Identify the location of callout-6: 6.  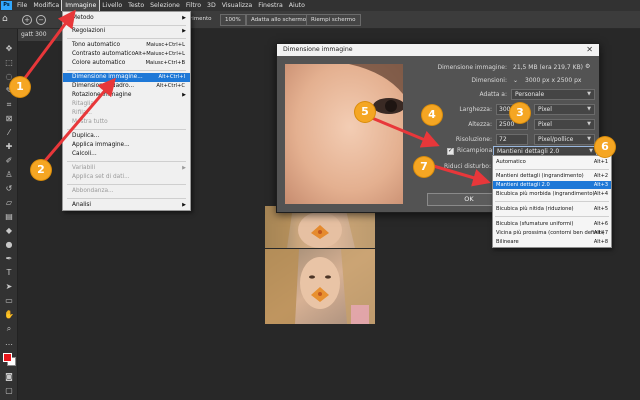
(605, 147).